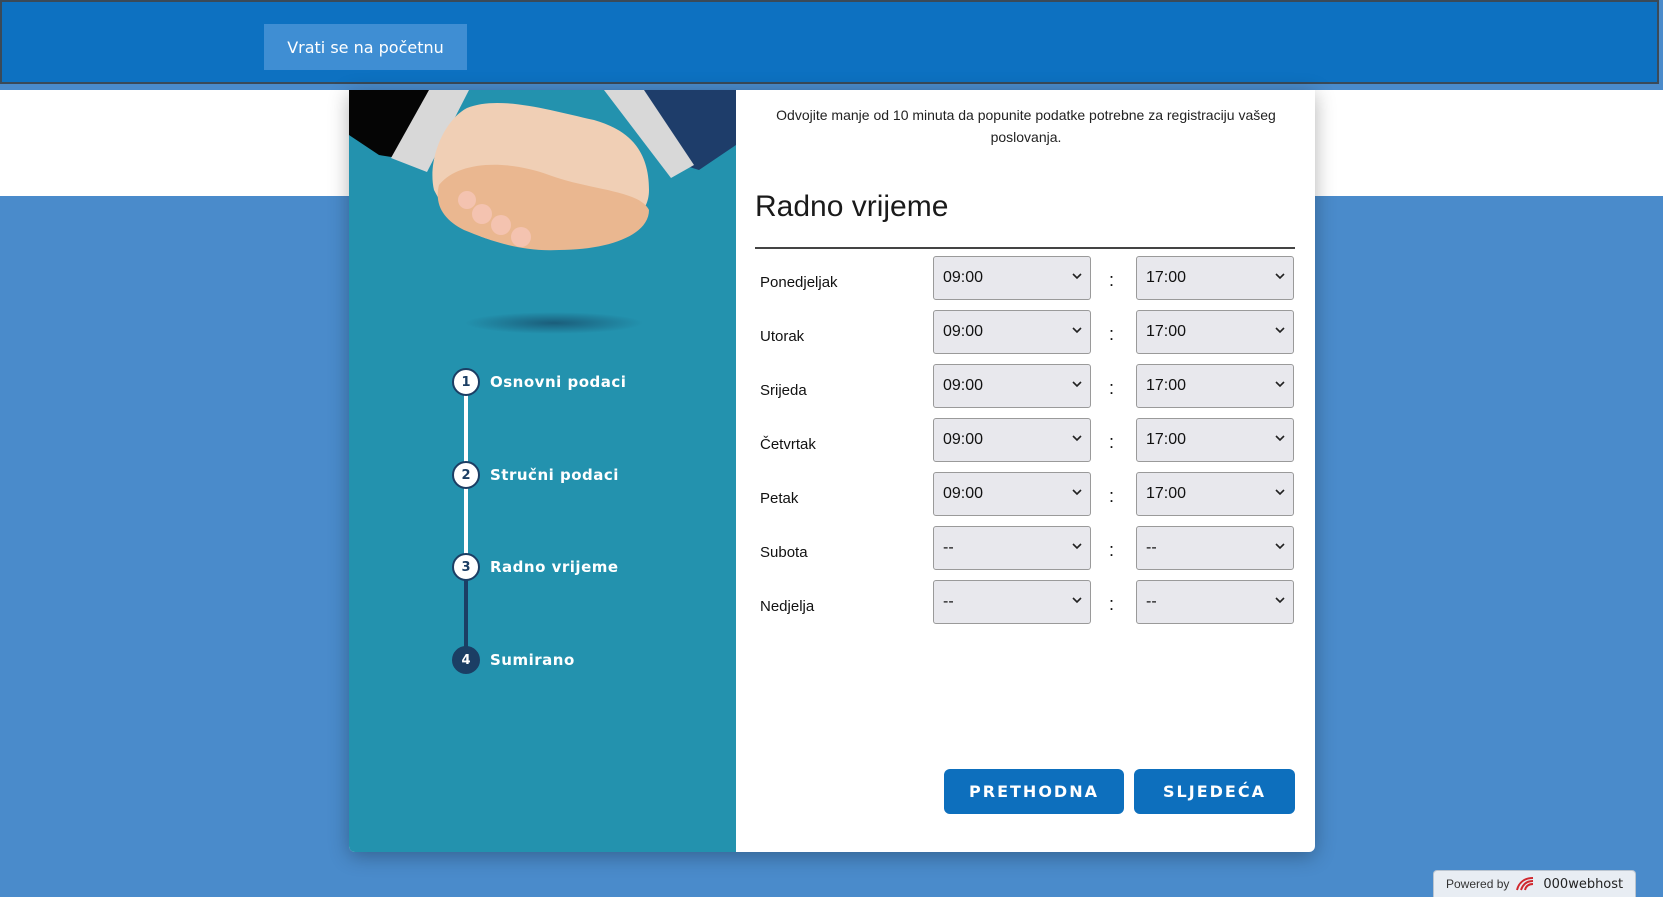 This screenshot has width=1663, height=897. What do you see at coordinates (466, 567) in the screenshot?
I see `step-3-number: 3` at bounding box center [466, 567].